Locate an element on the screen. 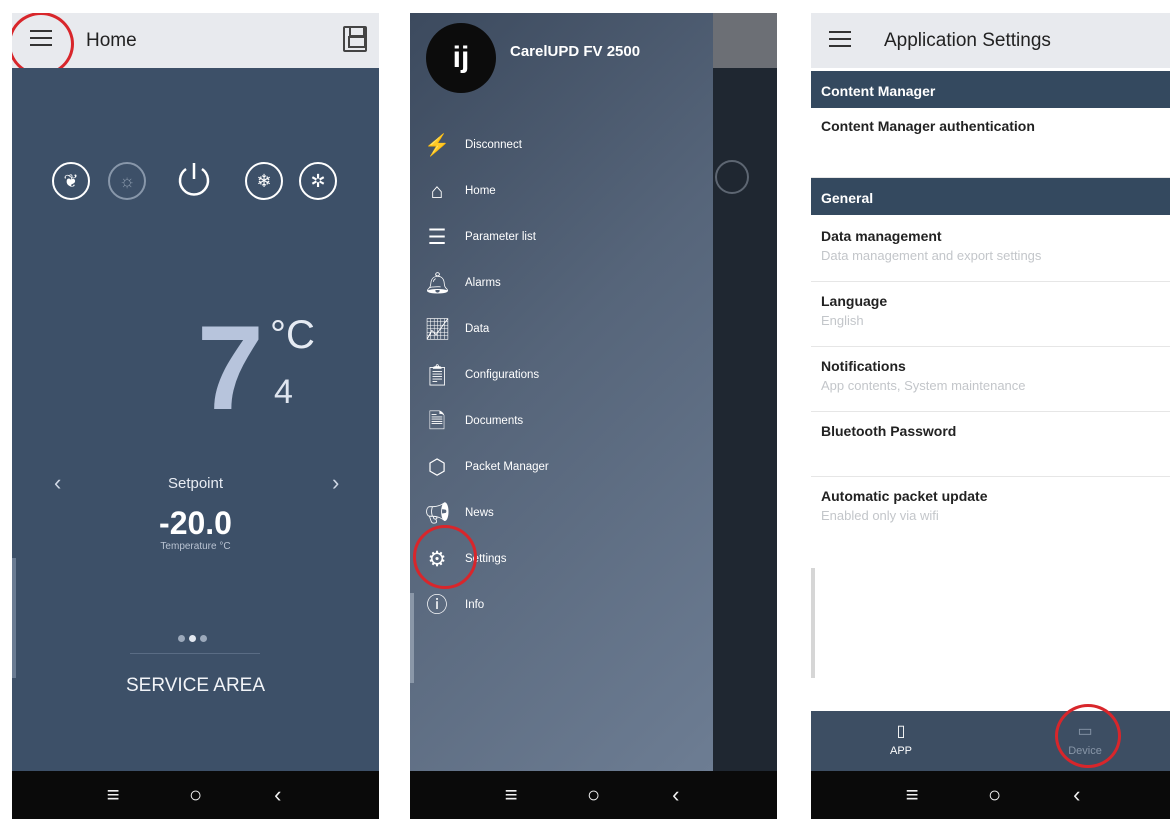  menu-item-parameter-list: ☰ Parameter list is located at coordinates (561, 239).